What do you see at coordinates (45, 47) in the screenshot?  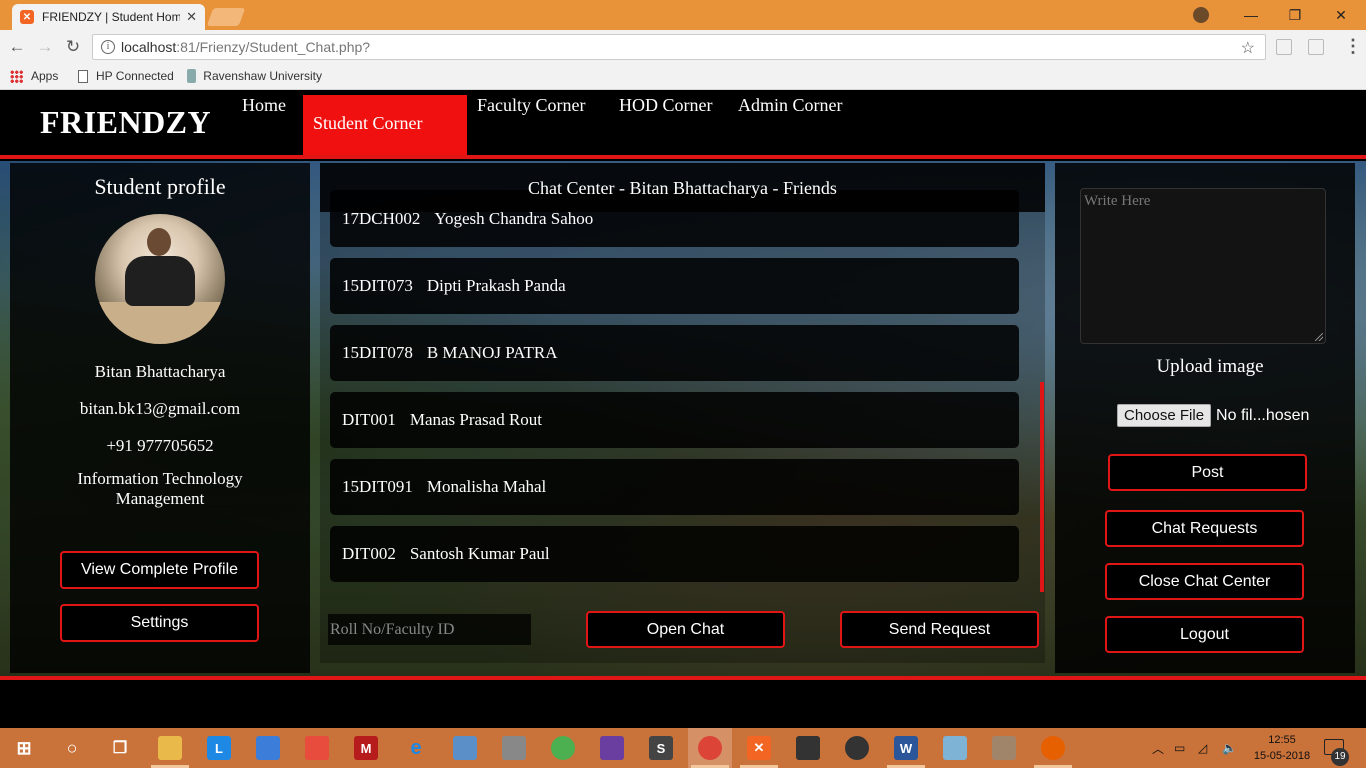 I see `forward-icon: →` at bounding box center [45, 47].